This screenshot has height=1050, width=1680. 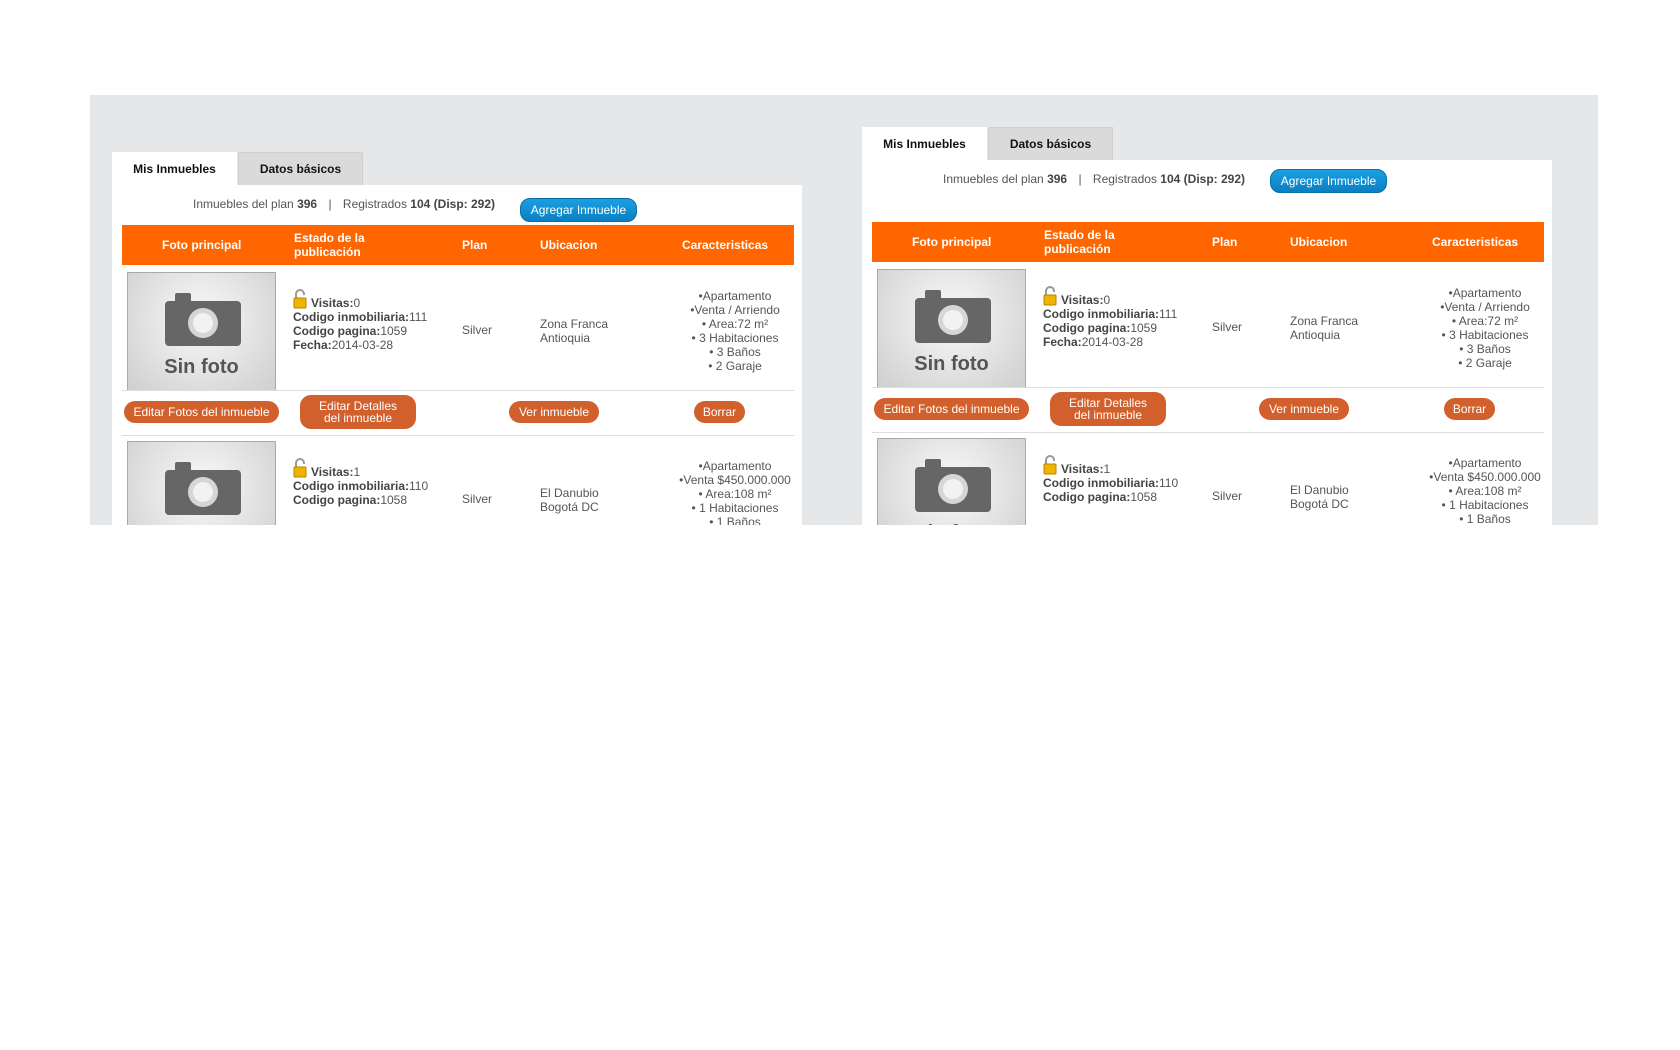 I want to click on feature-item: • 1 Habitaciones, so click(x=1485, y=505).